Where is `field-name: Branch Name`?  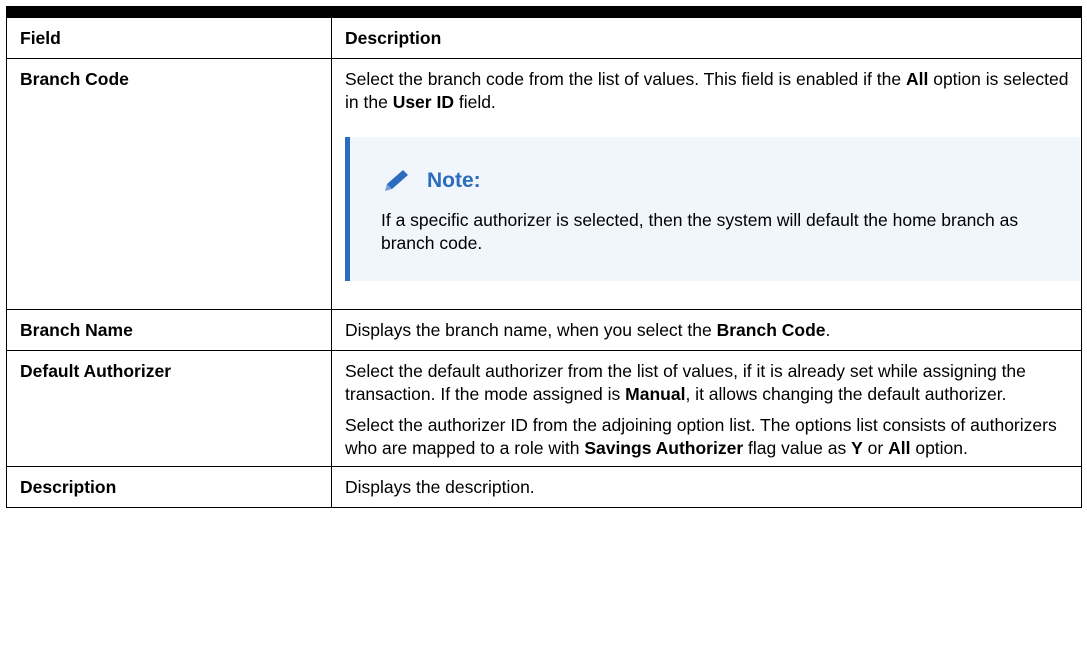 field-name: Branch Name is located at coordinates (169, 330).